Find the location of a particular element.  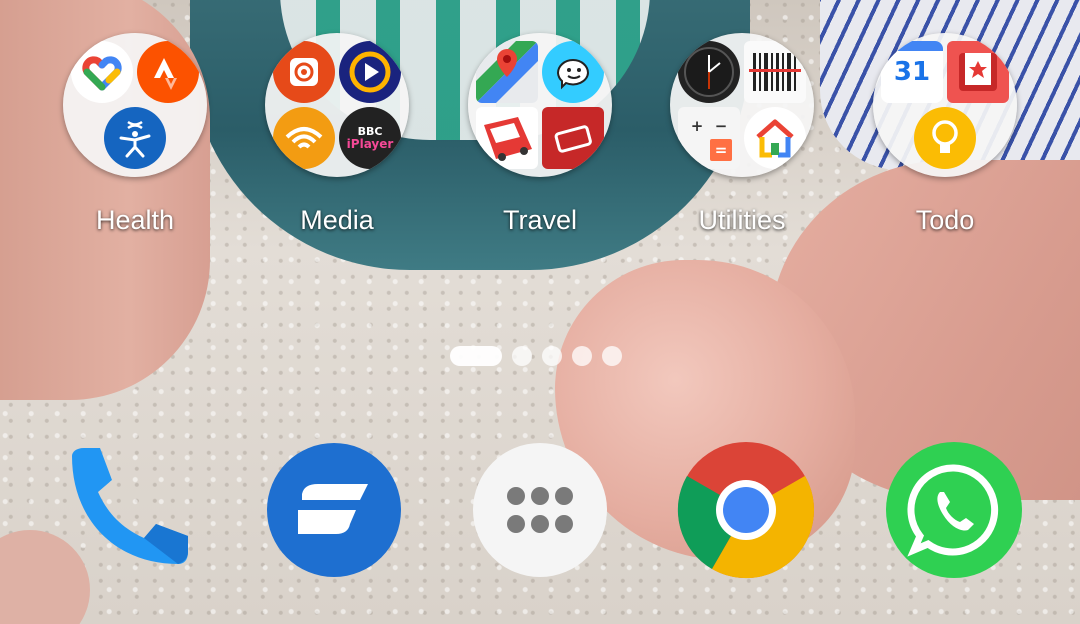

whatsapp-app is located at coordinates (954, 510).